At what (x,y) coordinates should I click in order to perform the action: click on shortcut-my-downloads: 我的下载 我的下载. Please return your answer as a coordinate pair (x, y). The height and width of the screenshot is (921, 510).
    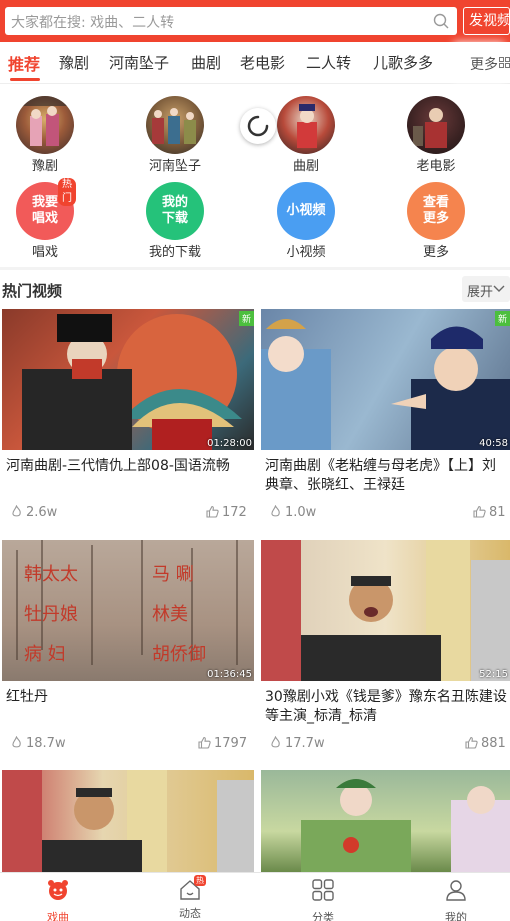
    Looking at the image, I should click on (175, 221).